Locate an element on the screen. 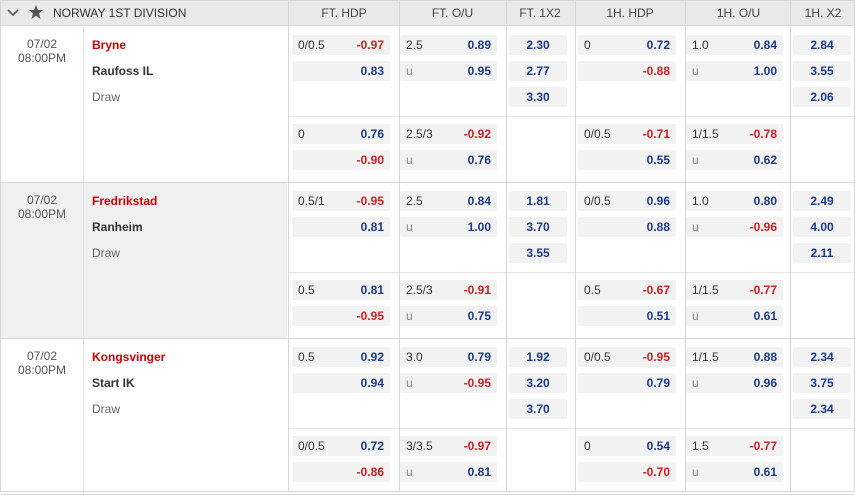 The width and height of the screenshot is (855, 495). ft-1x2-odds: 1.81 is located at coordinates (538, 201).